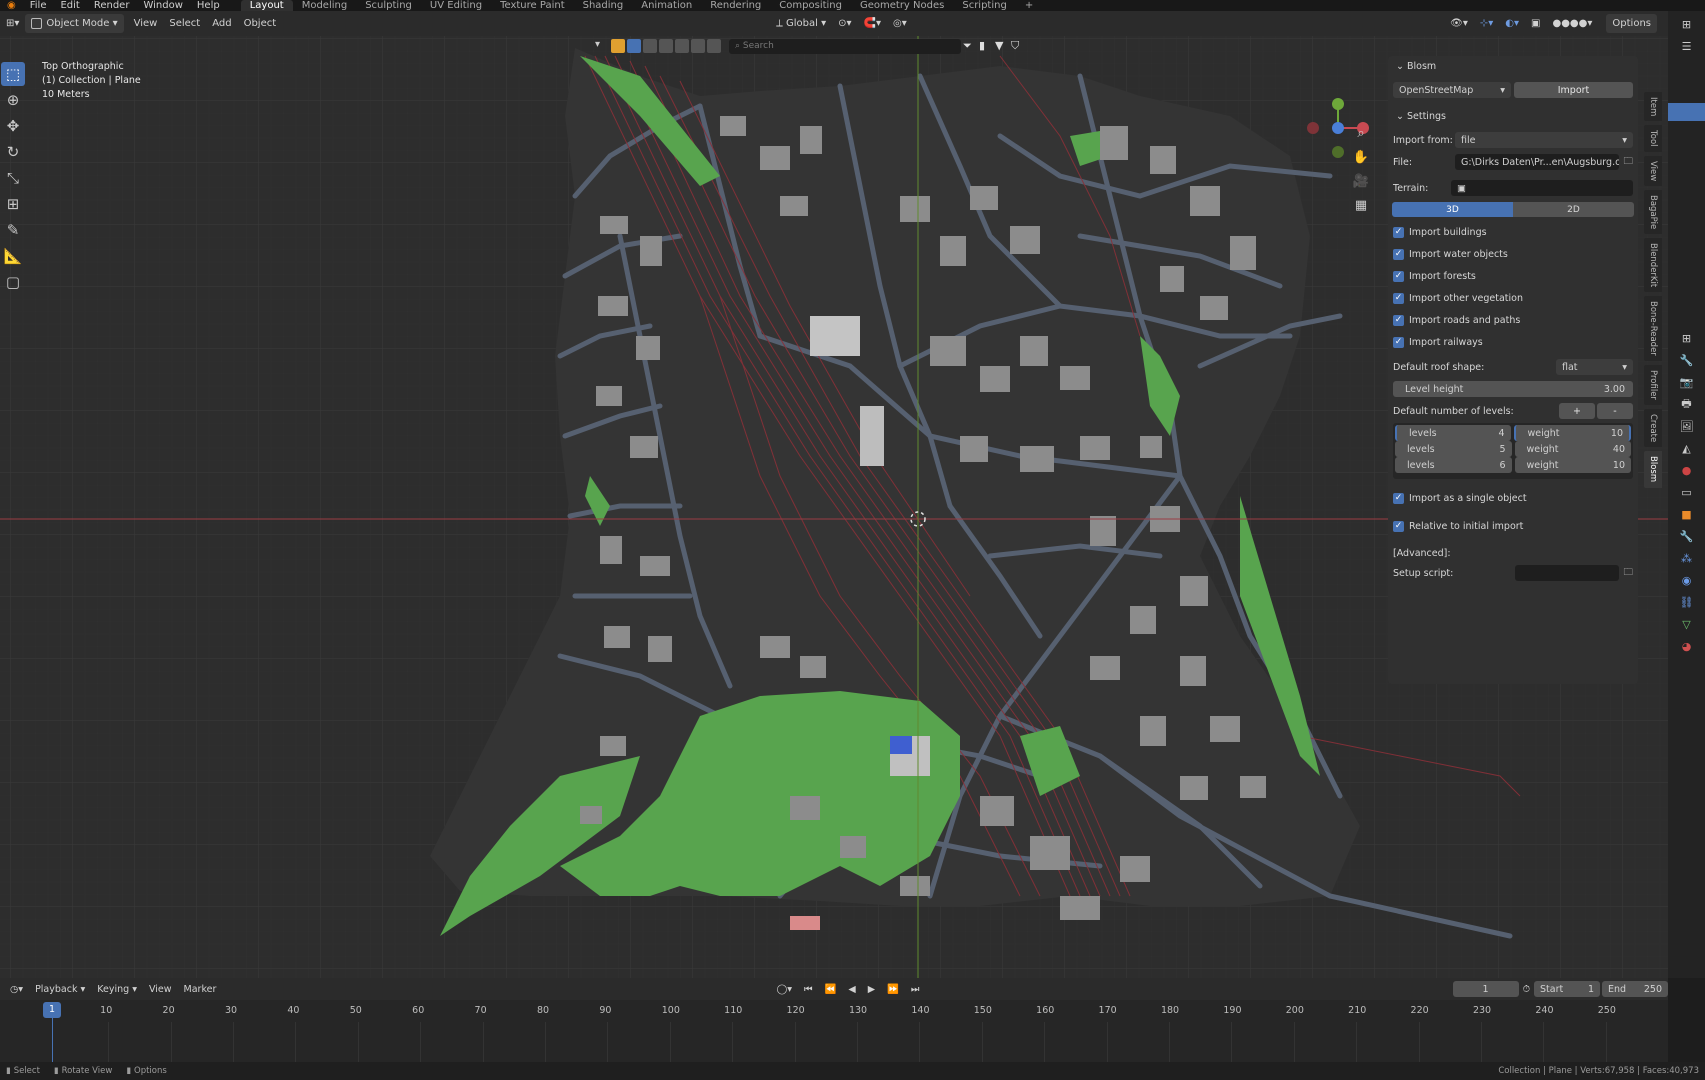 This screenshot has width=1705, height=1080. Describe the element at coordinates (810, 5) in the screenshot. I see `tab-compositing: Compositing` at that location.